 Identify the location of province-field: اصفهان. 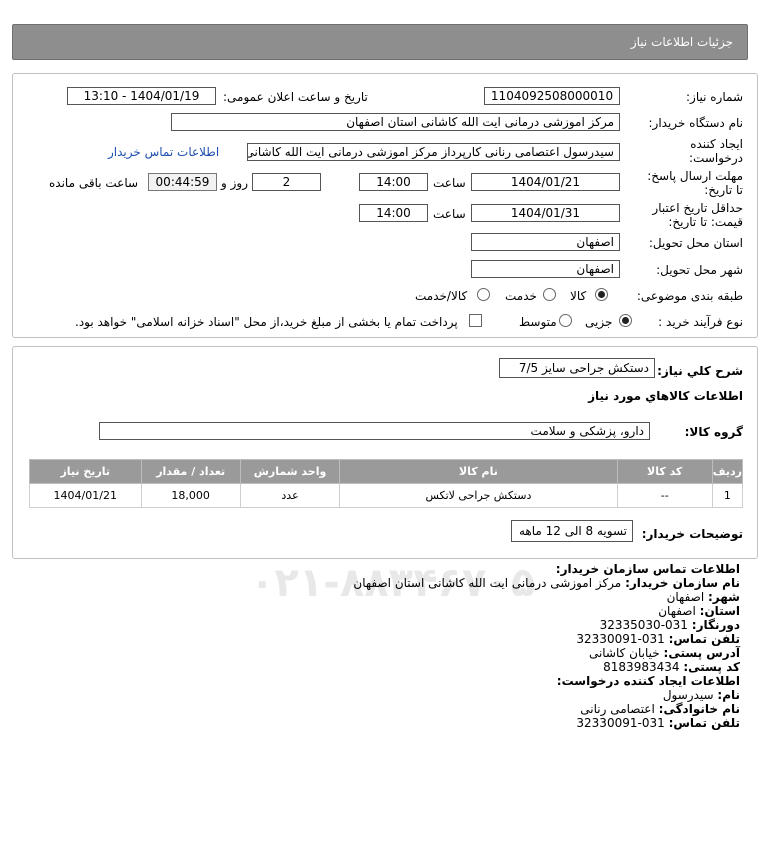
(545, 242).